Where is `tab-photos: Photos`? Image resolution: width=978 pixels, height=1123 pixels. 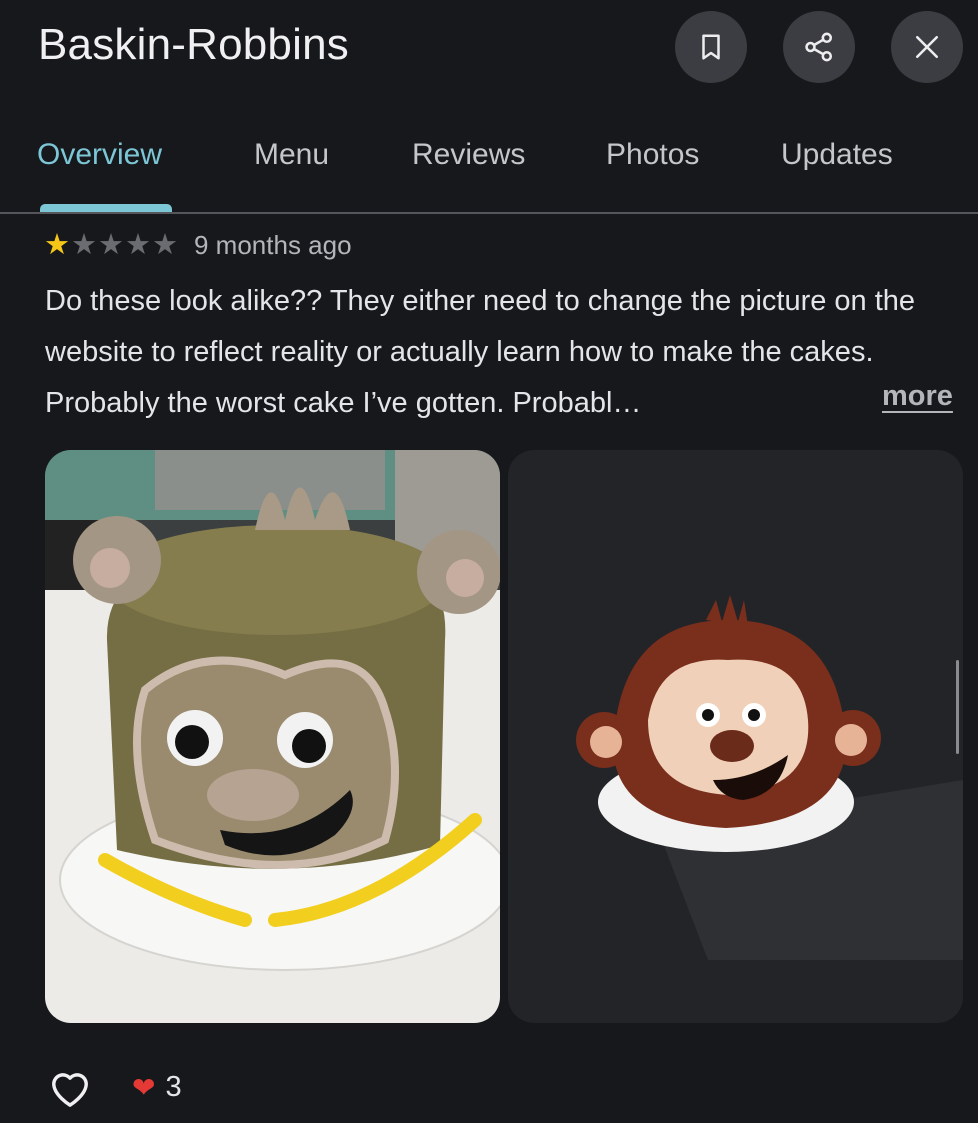
tab-photos: Photos is located at coordinates (652, 155).